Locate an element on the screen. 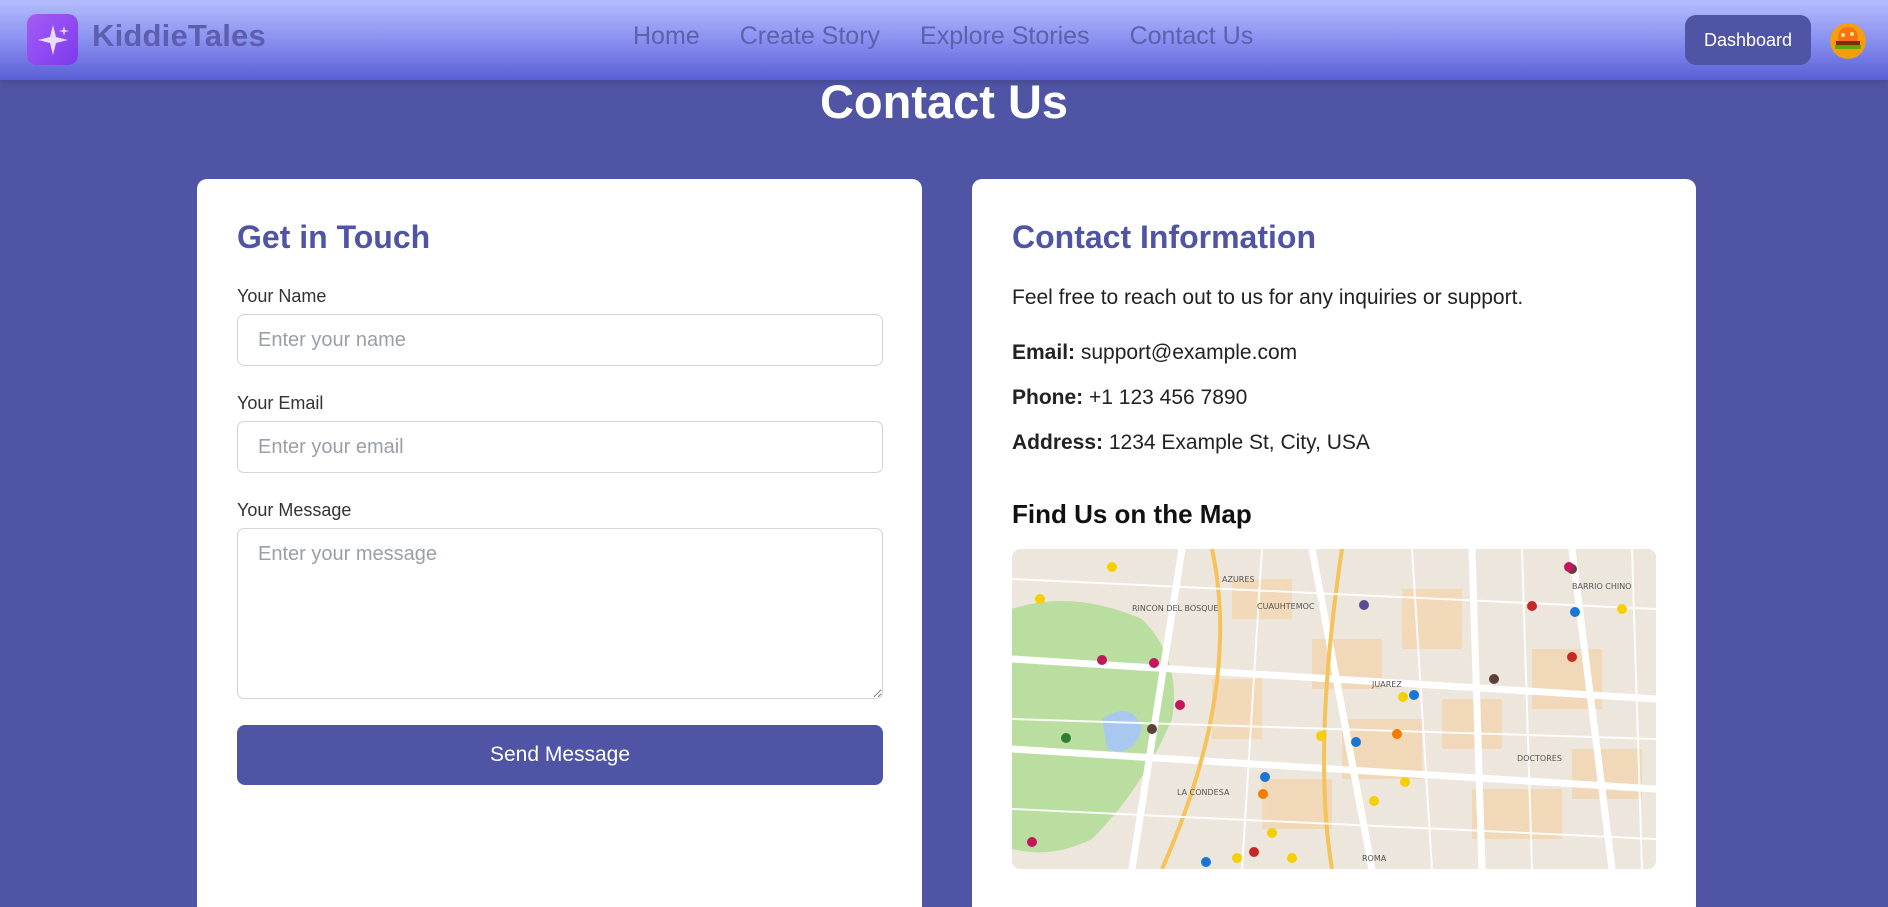 Image resolution: width=1888 pixels, height=907 pixels. map-label: BARRIO CHINO is located at coordinates (1602, 586).